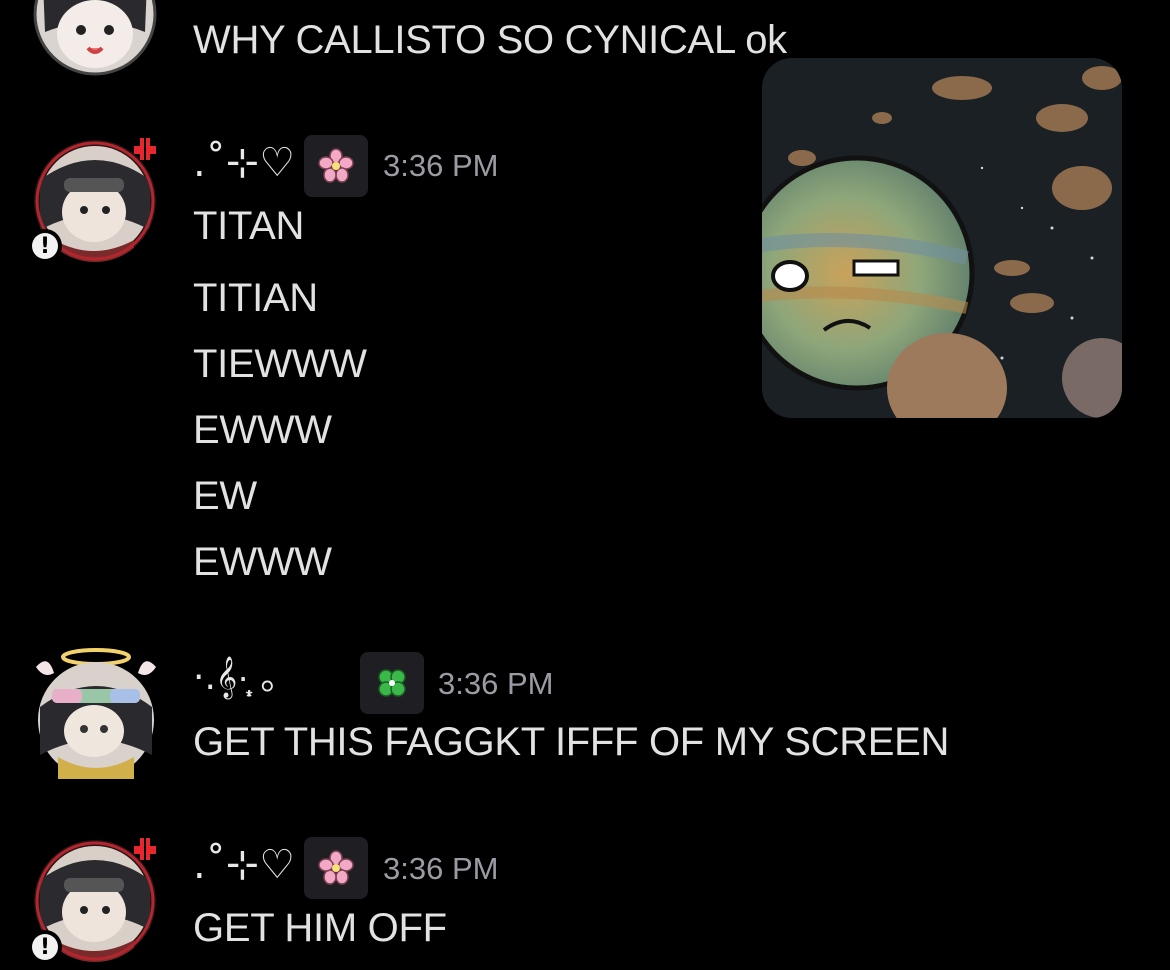 The height and width of the screenshot is (970, 1170). I want to click on message-text: TITIAN, so click(255, 298).